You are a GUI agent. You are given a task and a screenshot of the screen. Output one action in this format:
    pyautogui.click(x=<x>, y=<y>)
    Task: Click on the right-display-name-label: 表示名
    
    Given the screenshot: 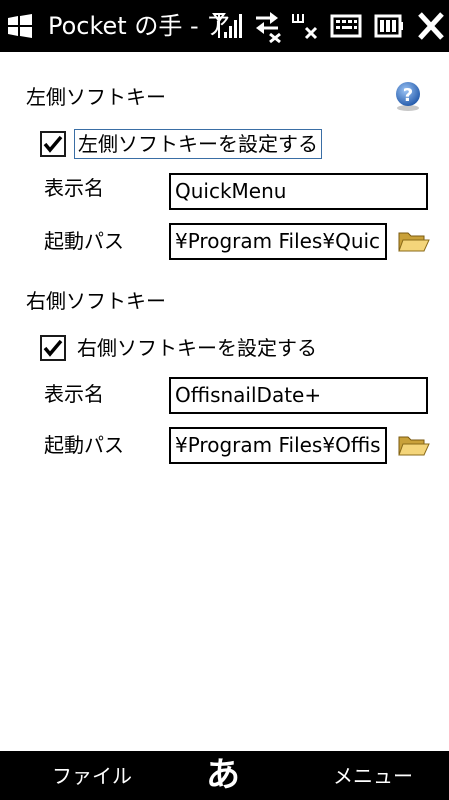 What is the action you would take?
    pyautogui.click(x=74, y=394)
    